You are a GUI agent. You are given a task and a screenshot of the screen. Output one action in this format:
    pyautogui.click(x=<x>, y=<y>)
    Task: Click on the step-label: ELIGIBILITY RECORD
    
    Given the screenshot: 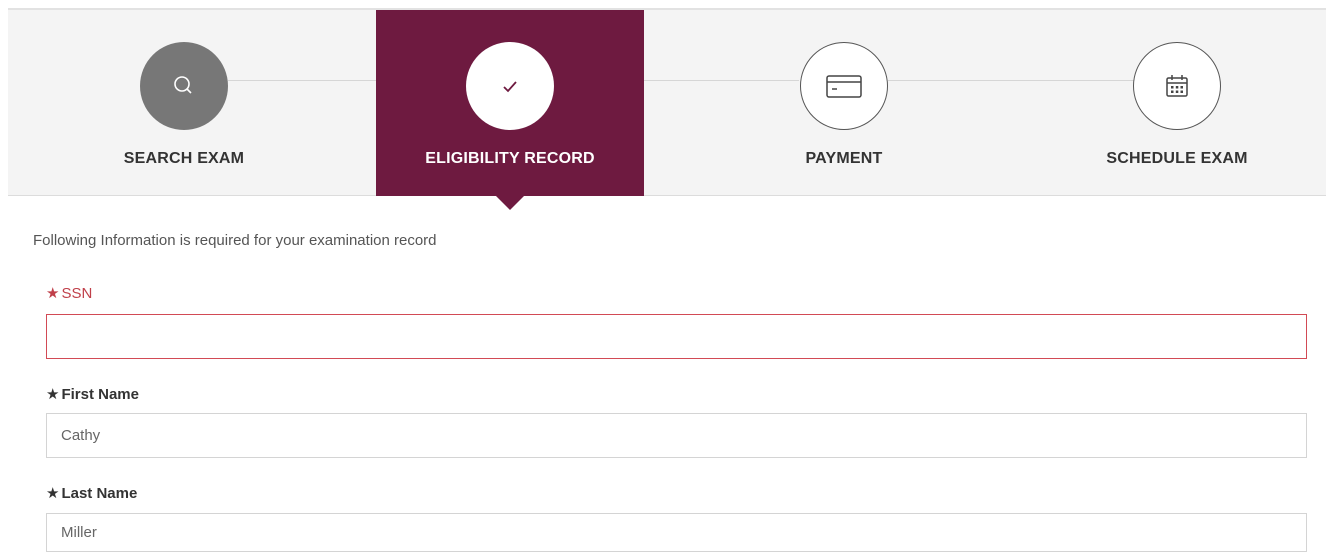 What is the action you would take?
    pyautogui.click(x=510, y=158)
    